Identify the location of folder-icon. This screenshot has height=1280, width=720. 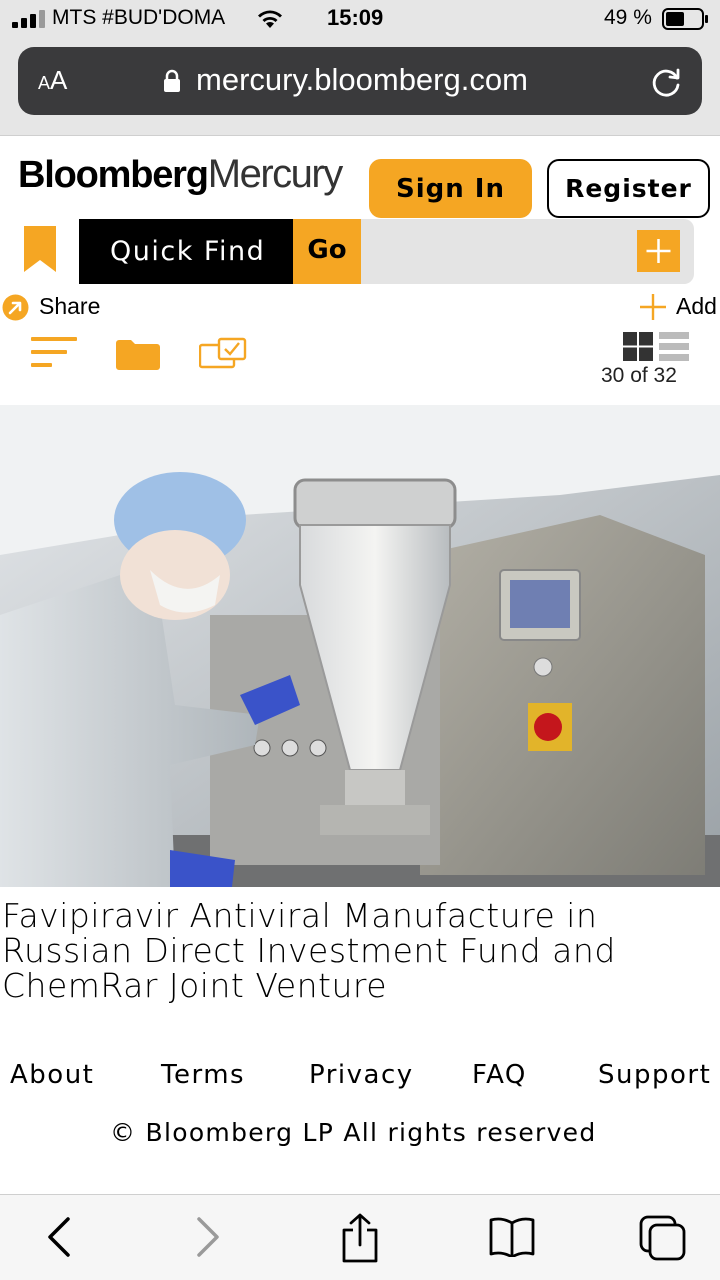
(138, 354).